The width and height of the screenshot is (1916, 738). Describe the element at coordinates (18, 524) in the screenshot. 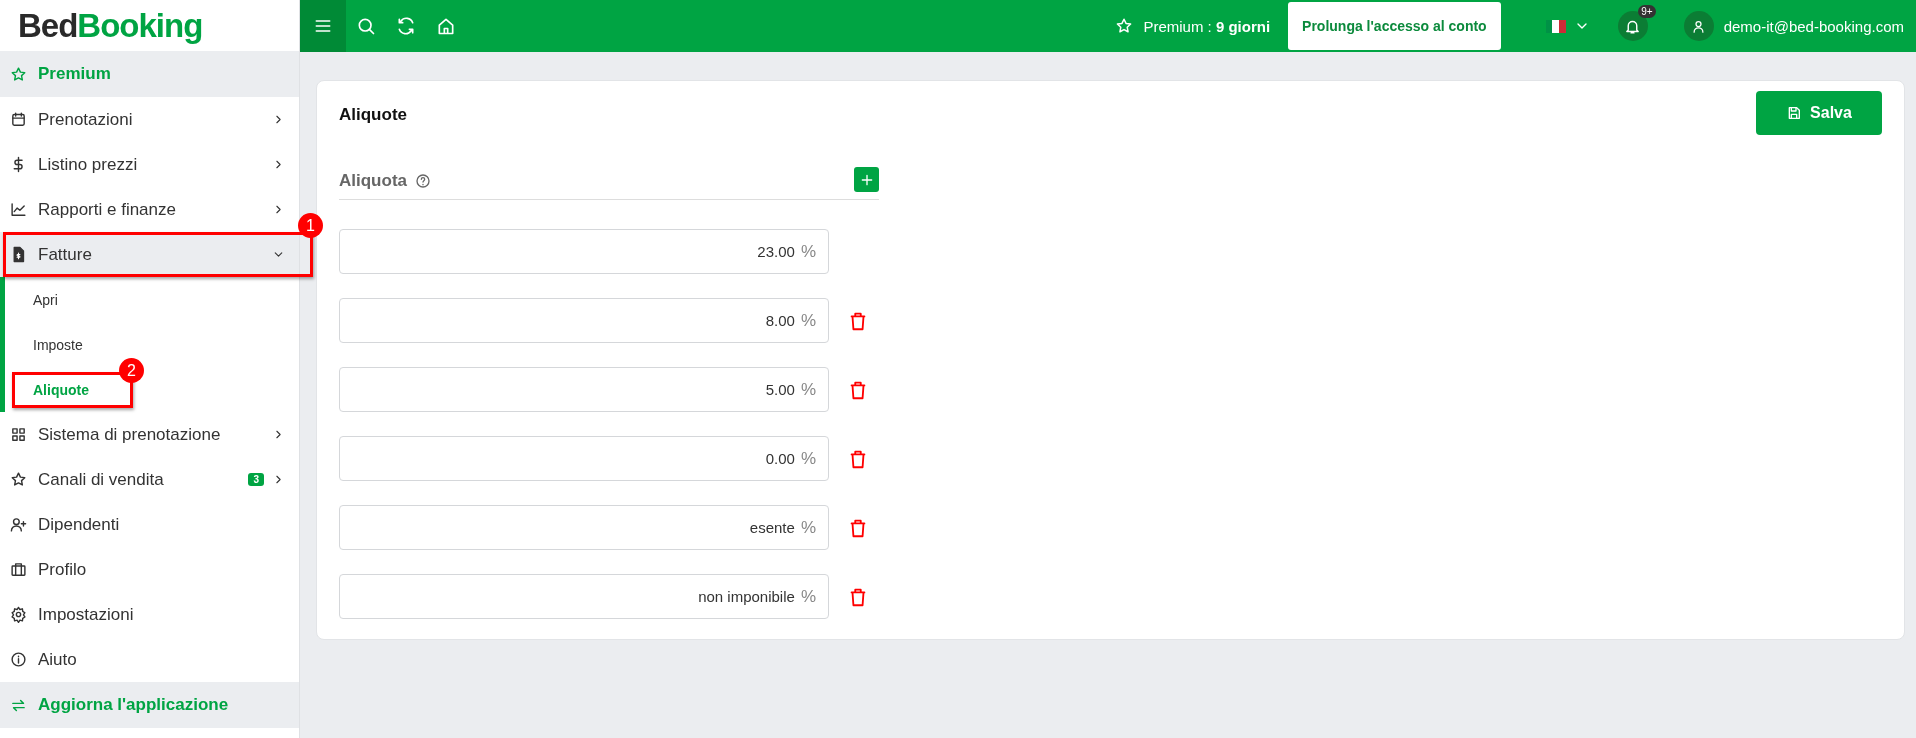

I see `user-plus-icon` at that location.